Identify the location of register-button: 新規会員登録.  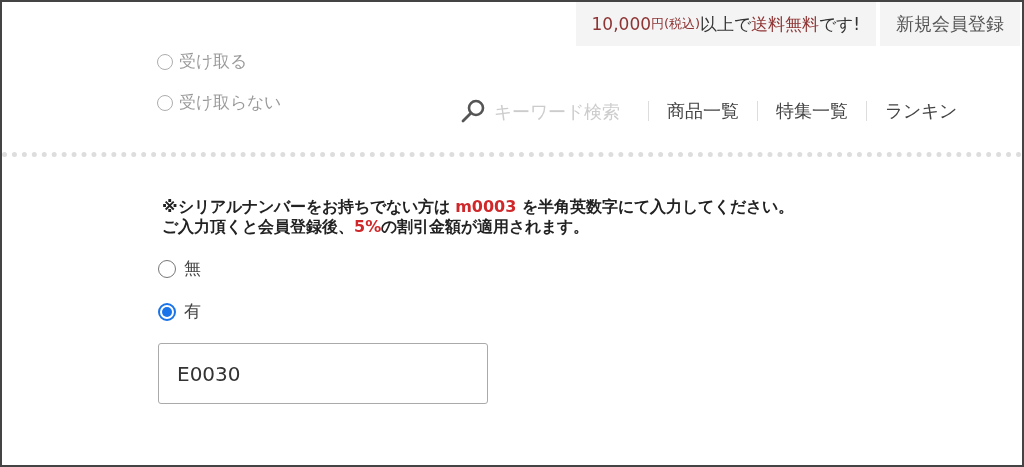
(950, 24).